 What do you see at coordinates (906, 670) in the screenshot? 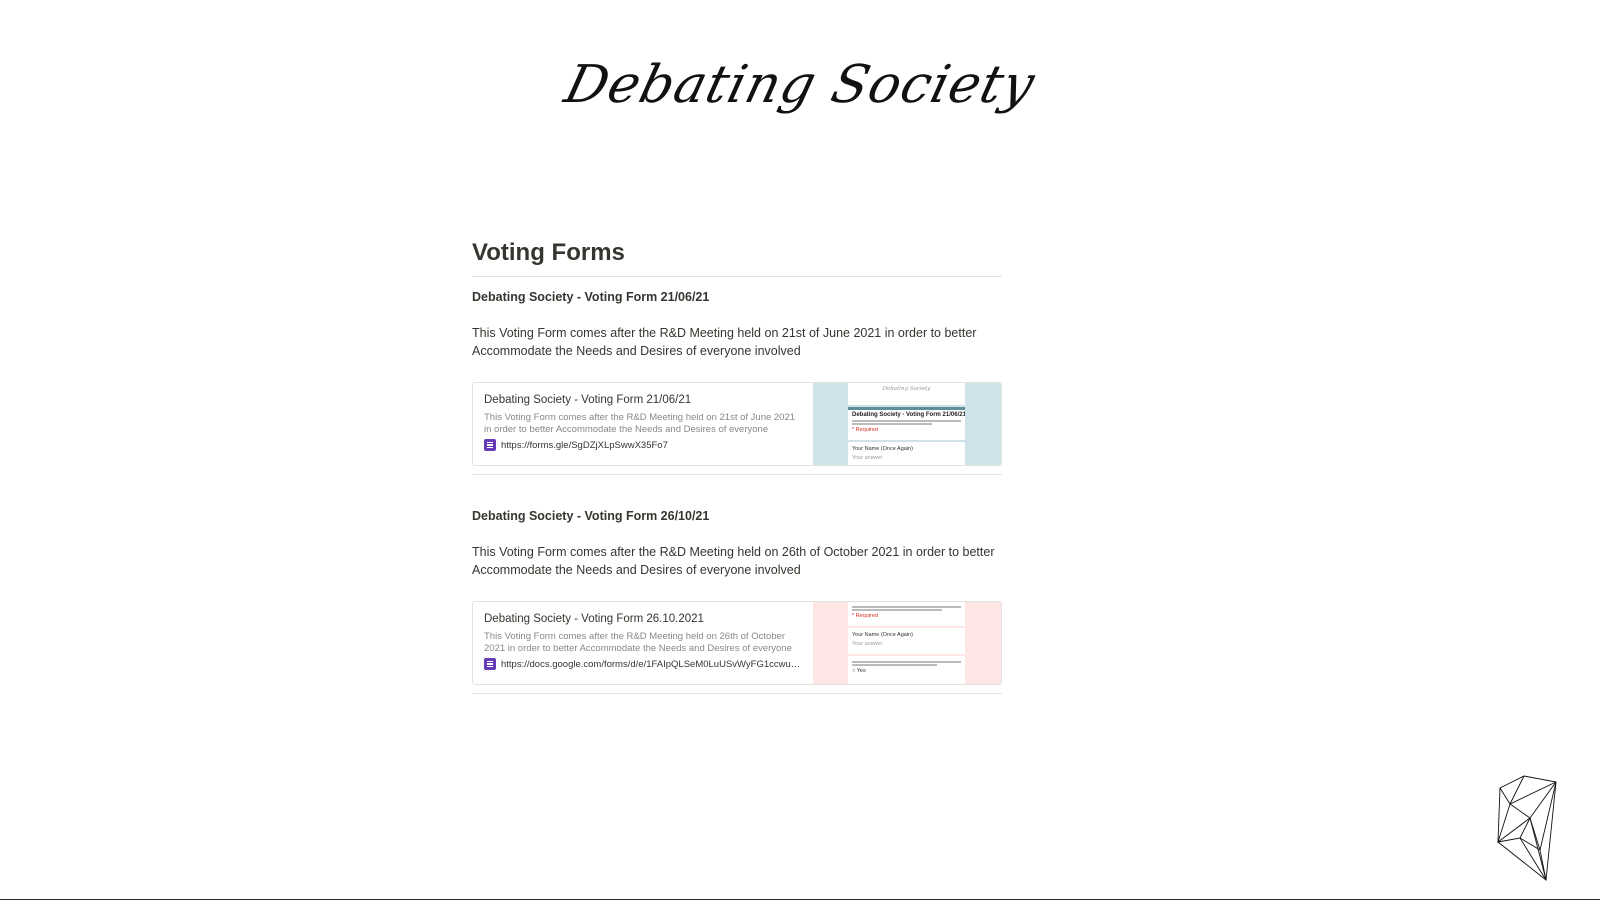
I see `thumbnail-question-card: ○ Yes` at bounding box center [906, 670].